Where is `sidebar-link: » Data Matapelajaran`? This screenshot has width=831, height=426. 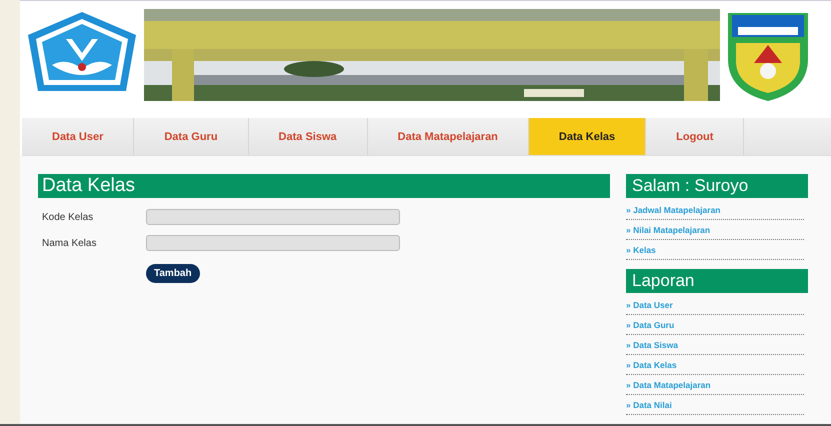 sidebar-link: » Data Matapelajaran is located at coordinates (715, 385).